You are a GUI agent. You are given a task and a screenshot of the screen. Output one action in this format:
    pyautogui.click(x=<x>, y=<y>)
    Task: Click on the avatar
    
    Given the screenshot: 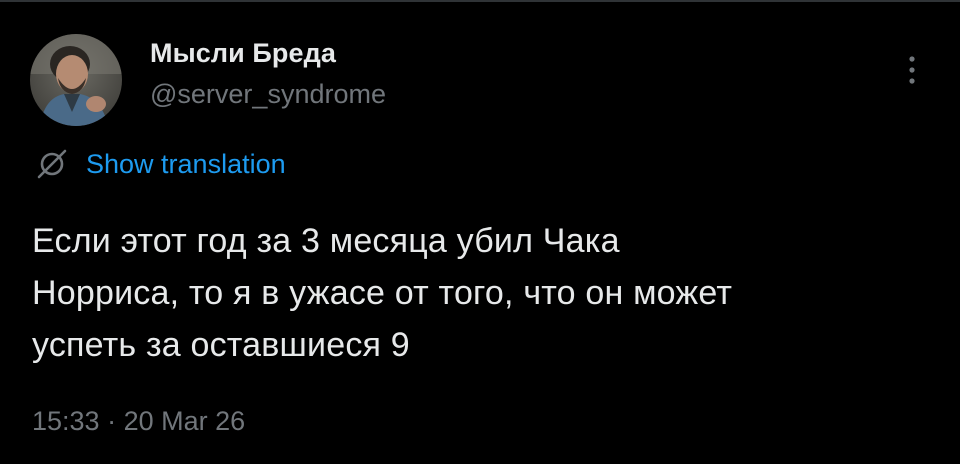 What is the action you would take?
    pyautogui.click(x=76, y=80)
    